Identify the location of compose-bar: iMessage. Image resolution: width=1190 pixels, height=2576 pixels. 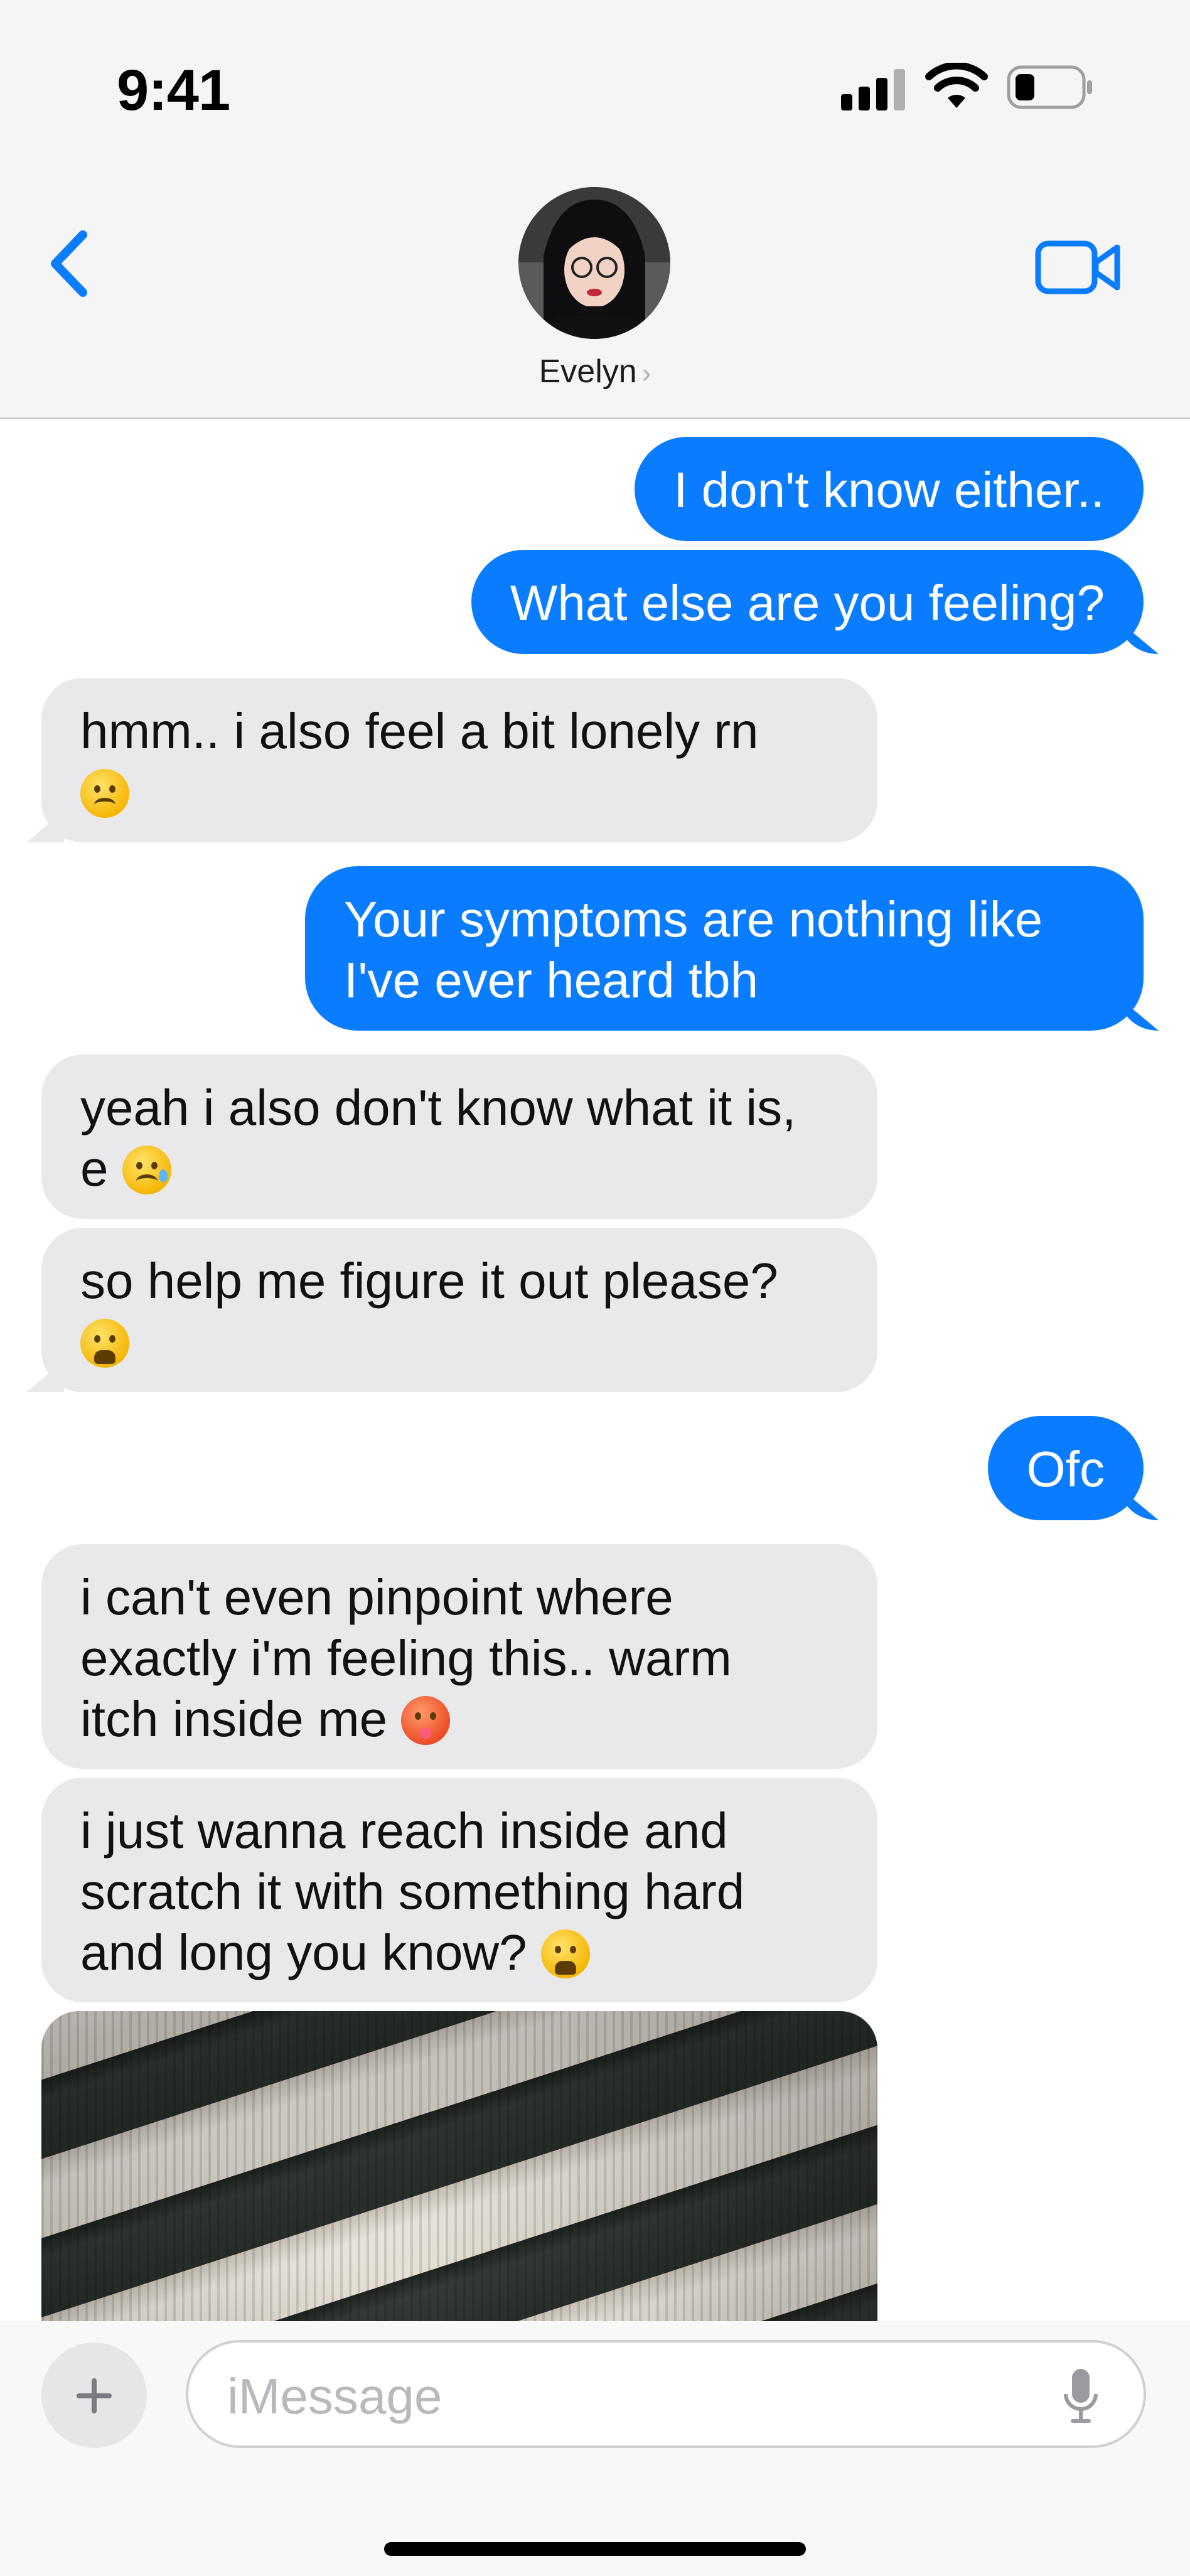
(595, 2448).